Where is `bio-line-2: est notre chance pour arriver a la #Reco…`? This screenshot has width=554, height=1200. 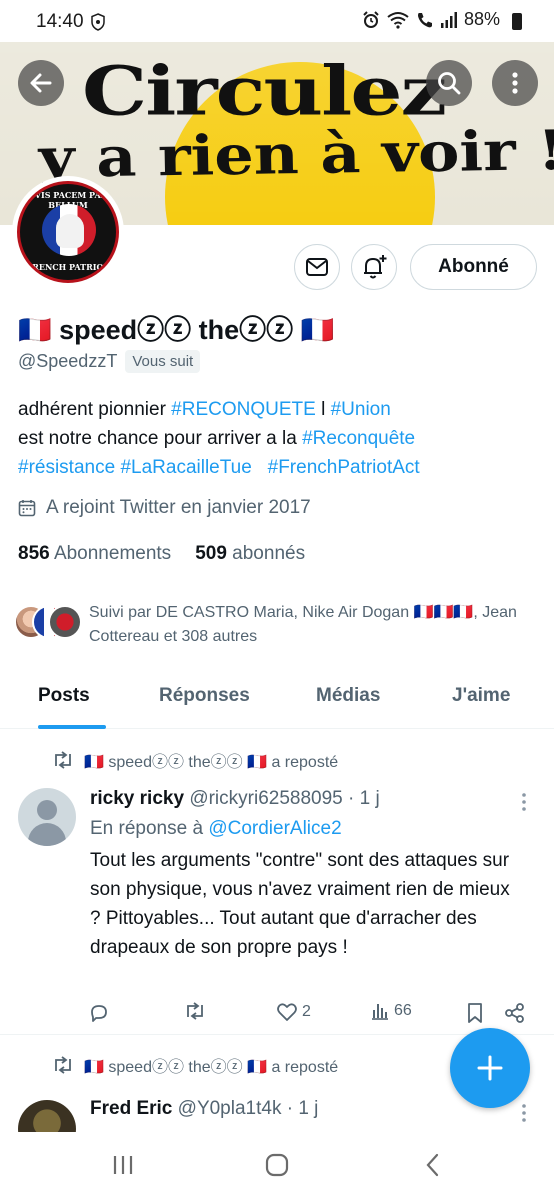
bio-line-2: est notre chance pour arriver a la #Reco… is located at coordinates (217, 438).